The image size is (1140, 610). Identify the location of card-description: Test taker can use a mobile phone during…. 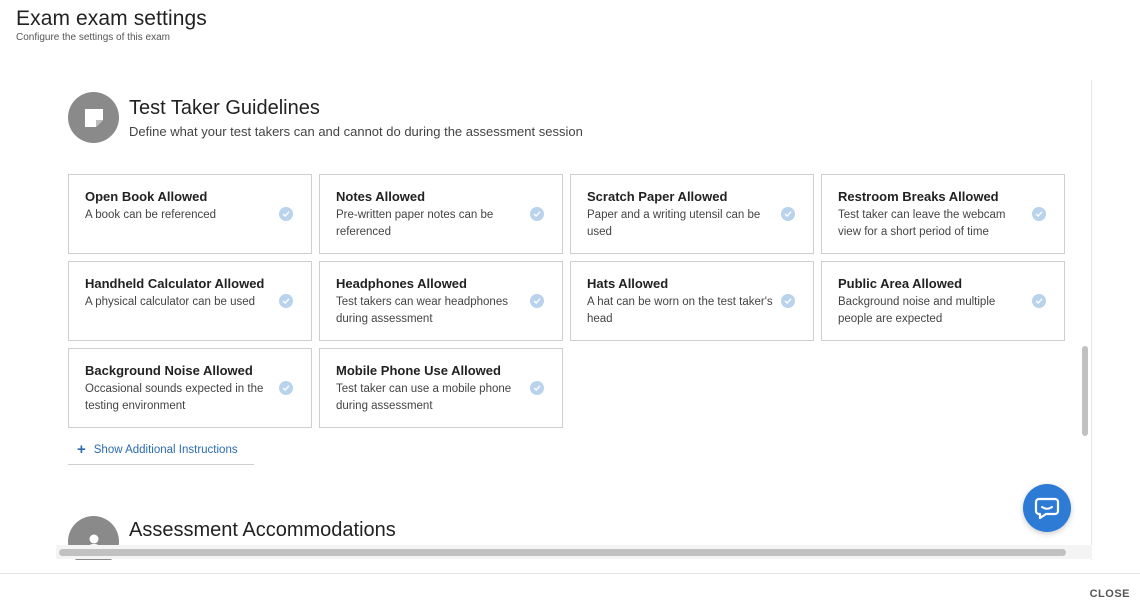
(424, 397).